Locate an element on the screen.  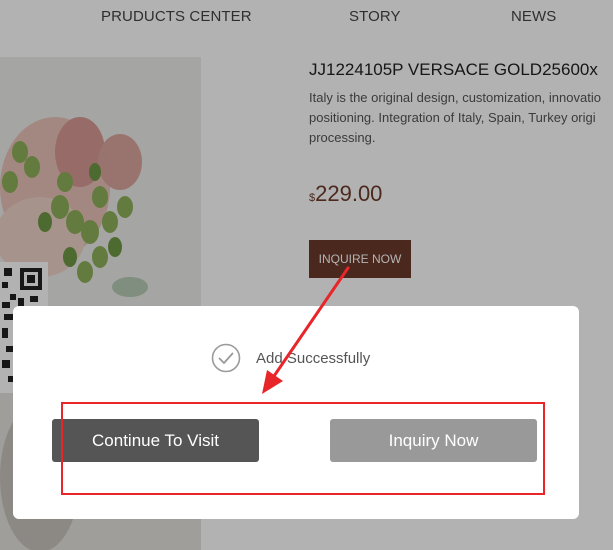
check-circle-icon is located at coordinates (226, 358).